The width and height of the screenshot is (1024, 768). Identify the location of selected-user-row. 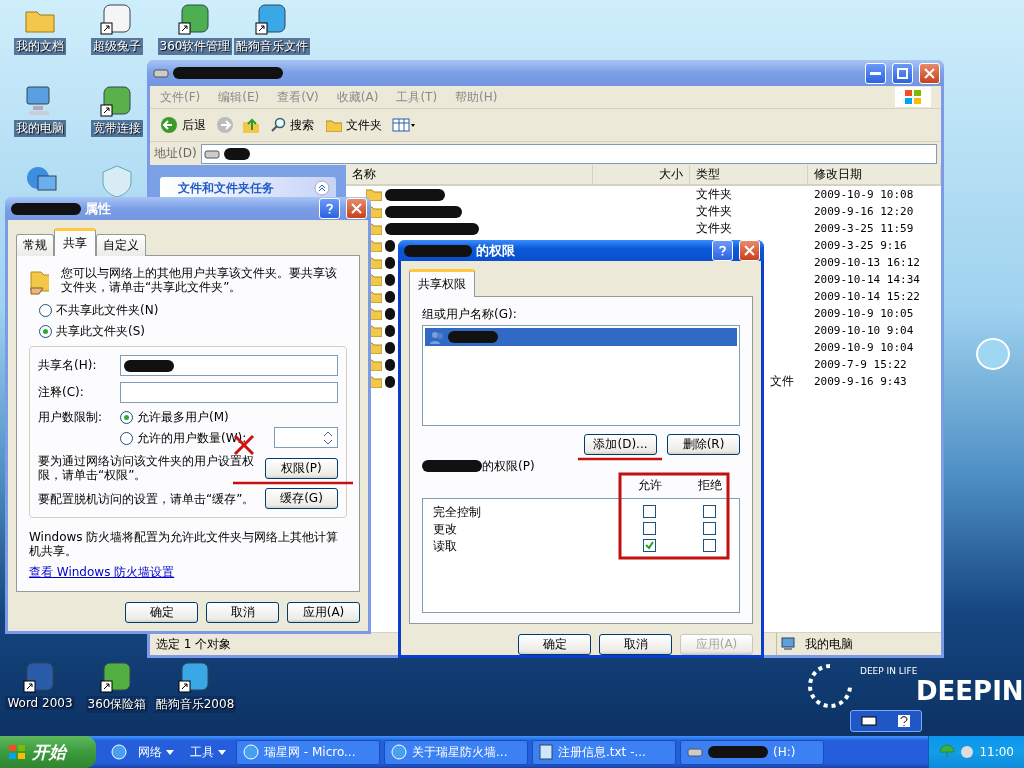
(581, 337).